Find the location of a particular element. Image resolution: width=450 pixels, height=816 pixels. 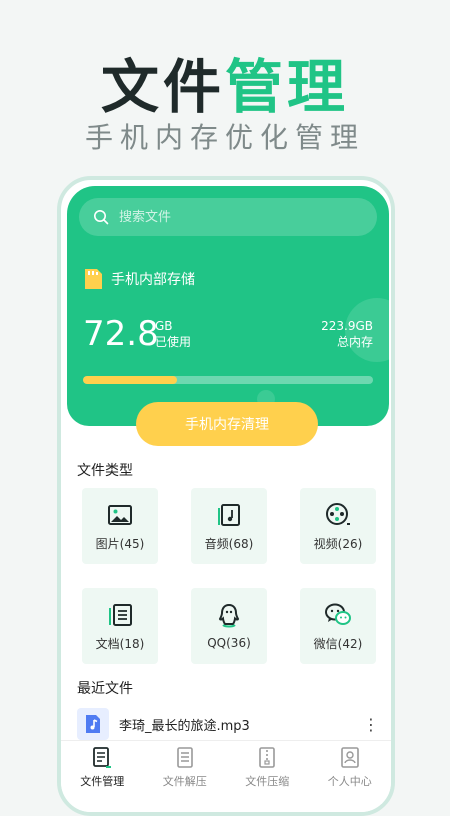

unzip-icon is located at coordinates (184, 757).